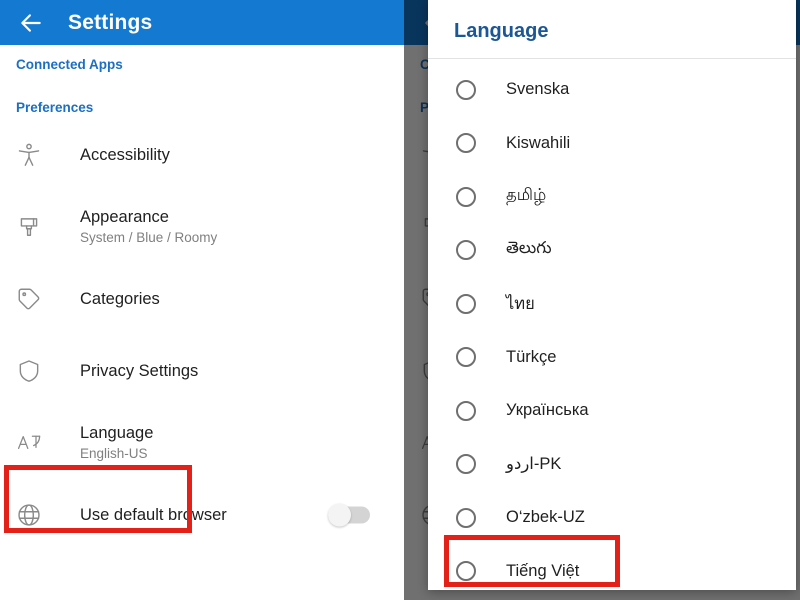 This screenshot has height=600, width=800. I want to click on language-option-tamil: தமிழ், so click(612, 197).